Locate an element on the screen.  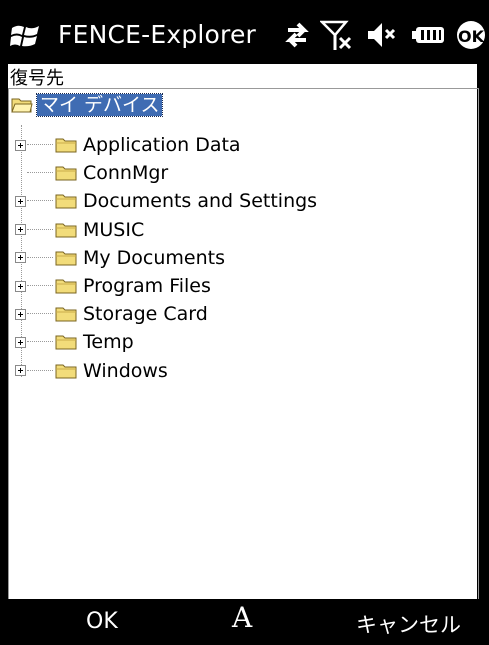
tree-node-label: Program Files is located at coordinates (147, 286).